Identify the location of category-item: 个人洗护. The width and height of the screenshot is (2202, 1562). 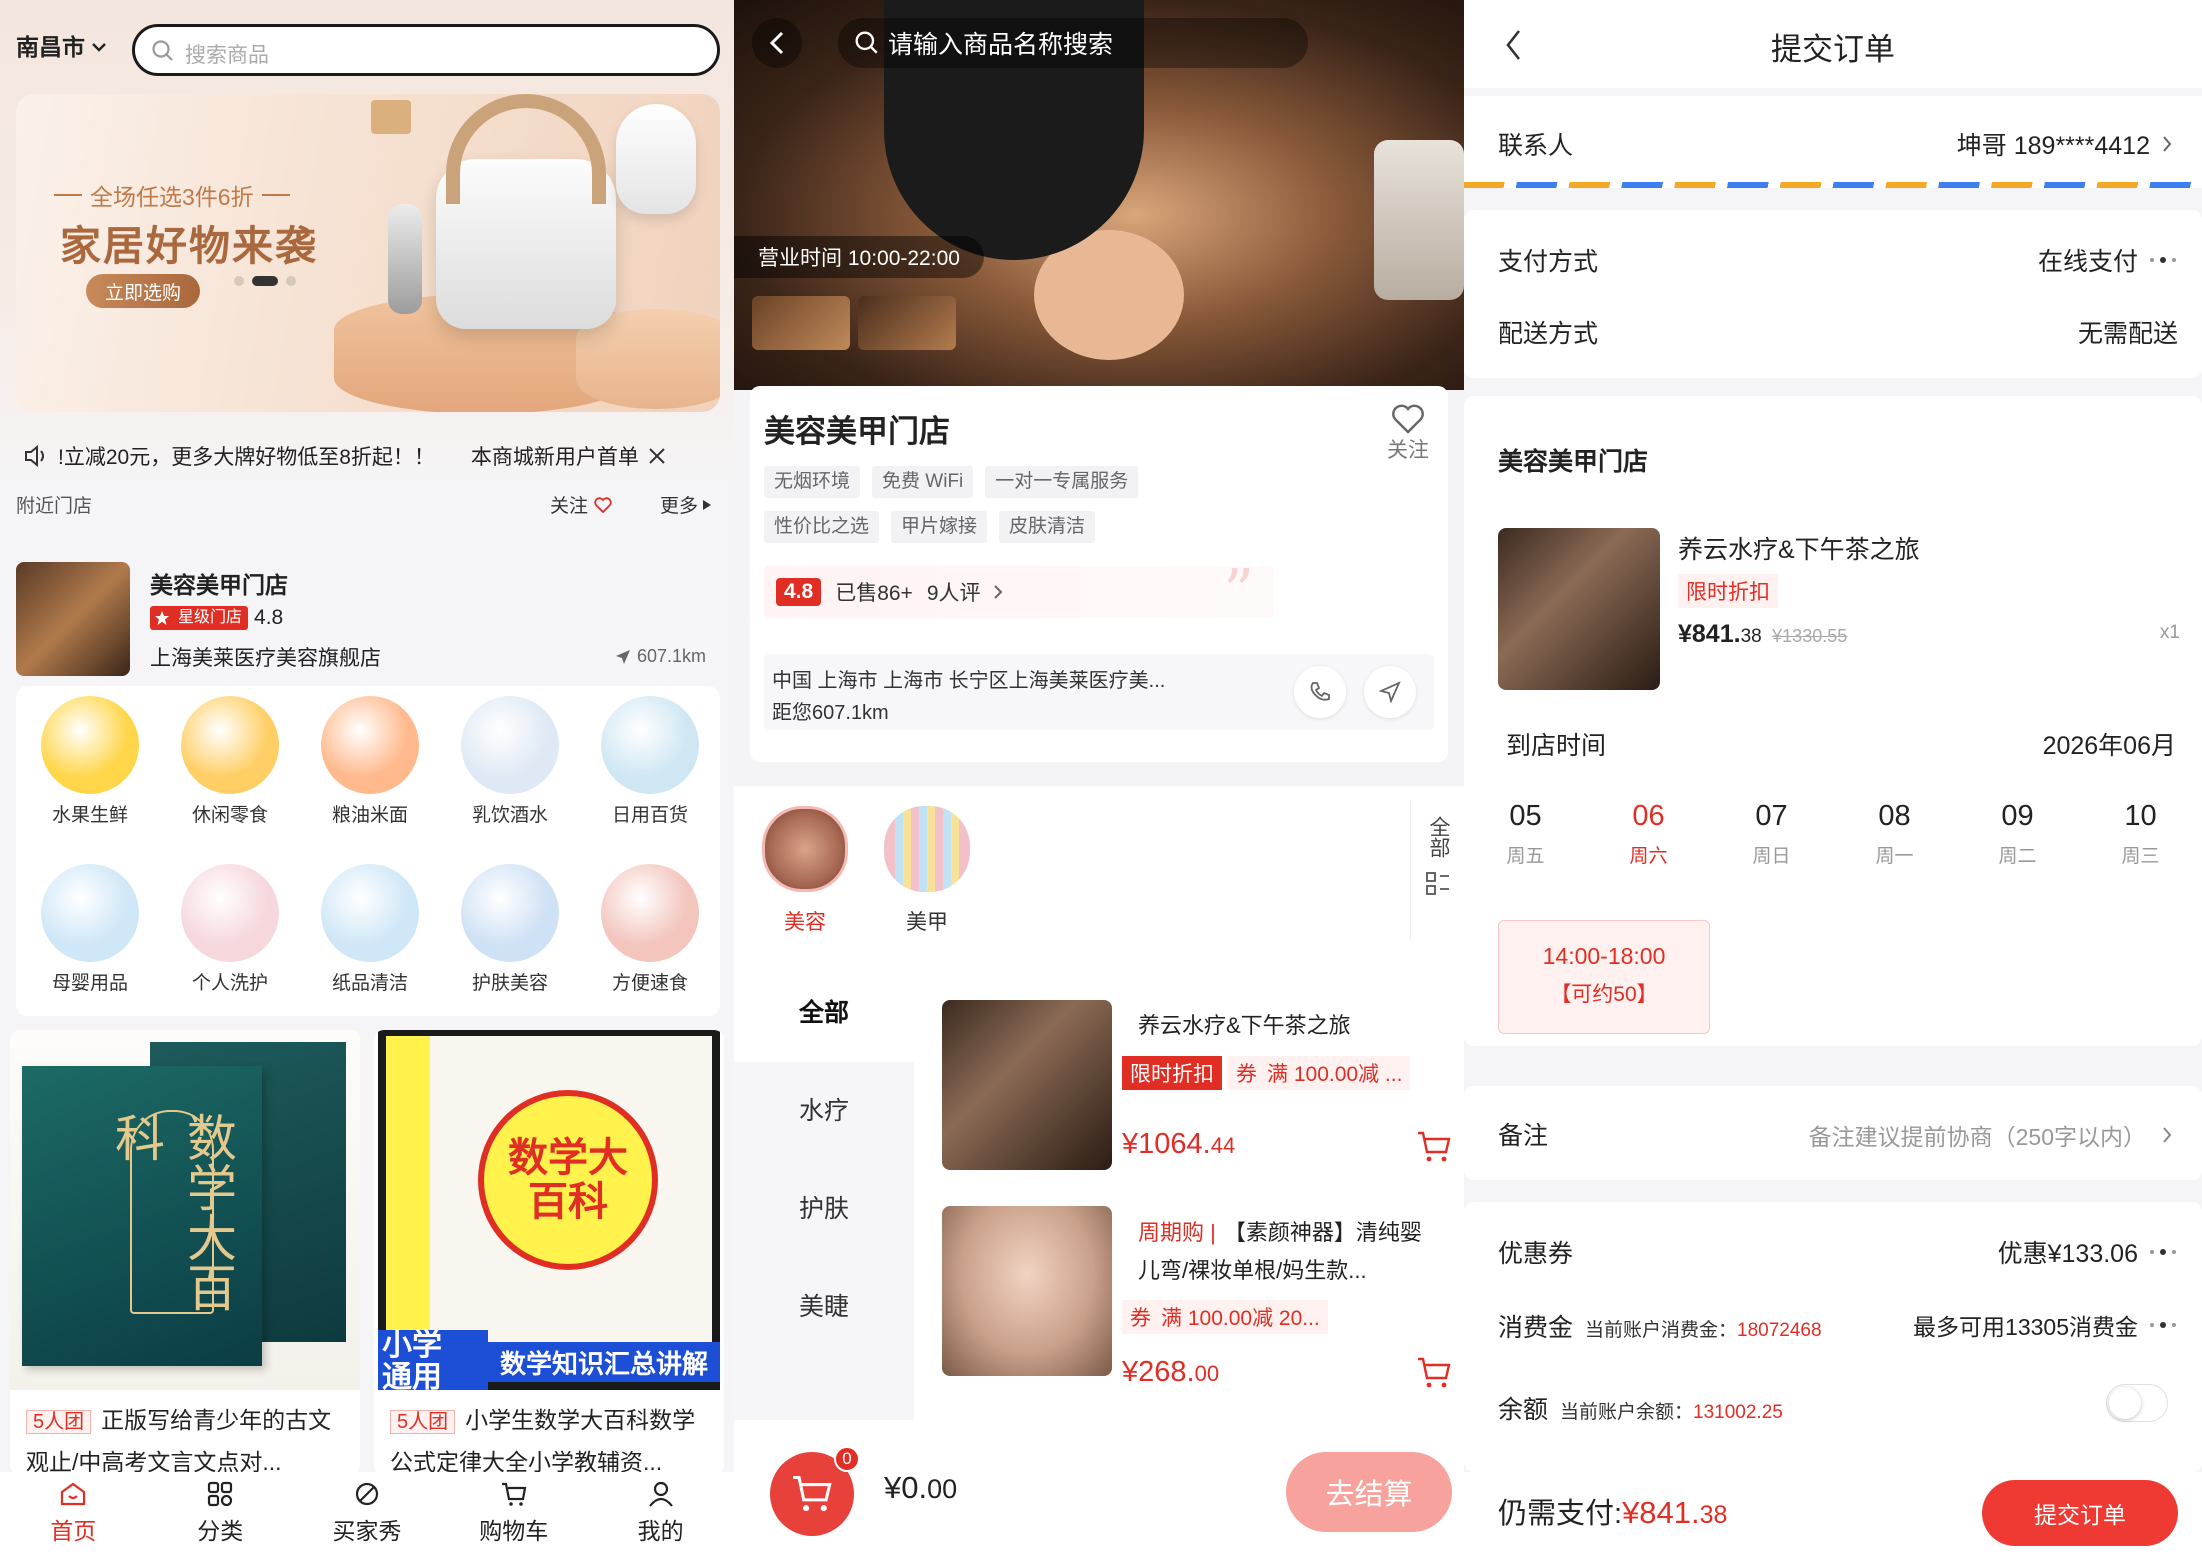
(230, 939).